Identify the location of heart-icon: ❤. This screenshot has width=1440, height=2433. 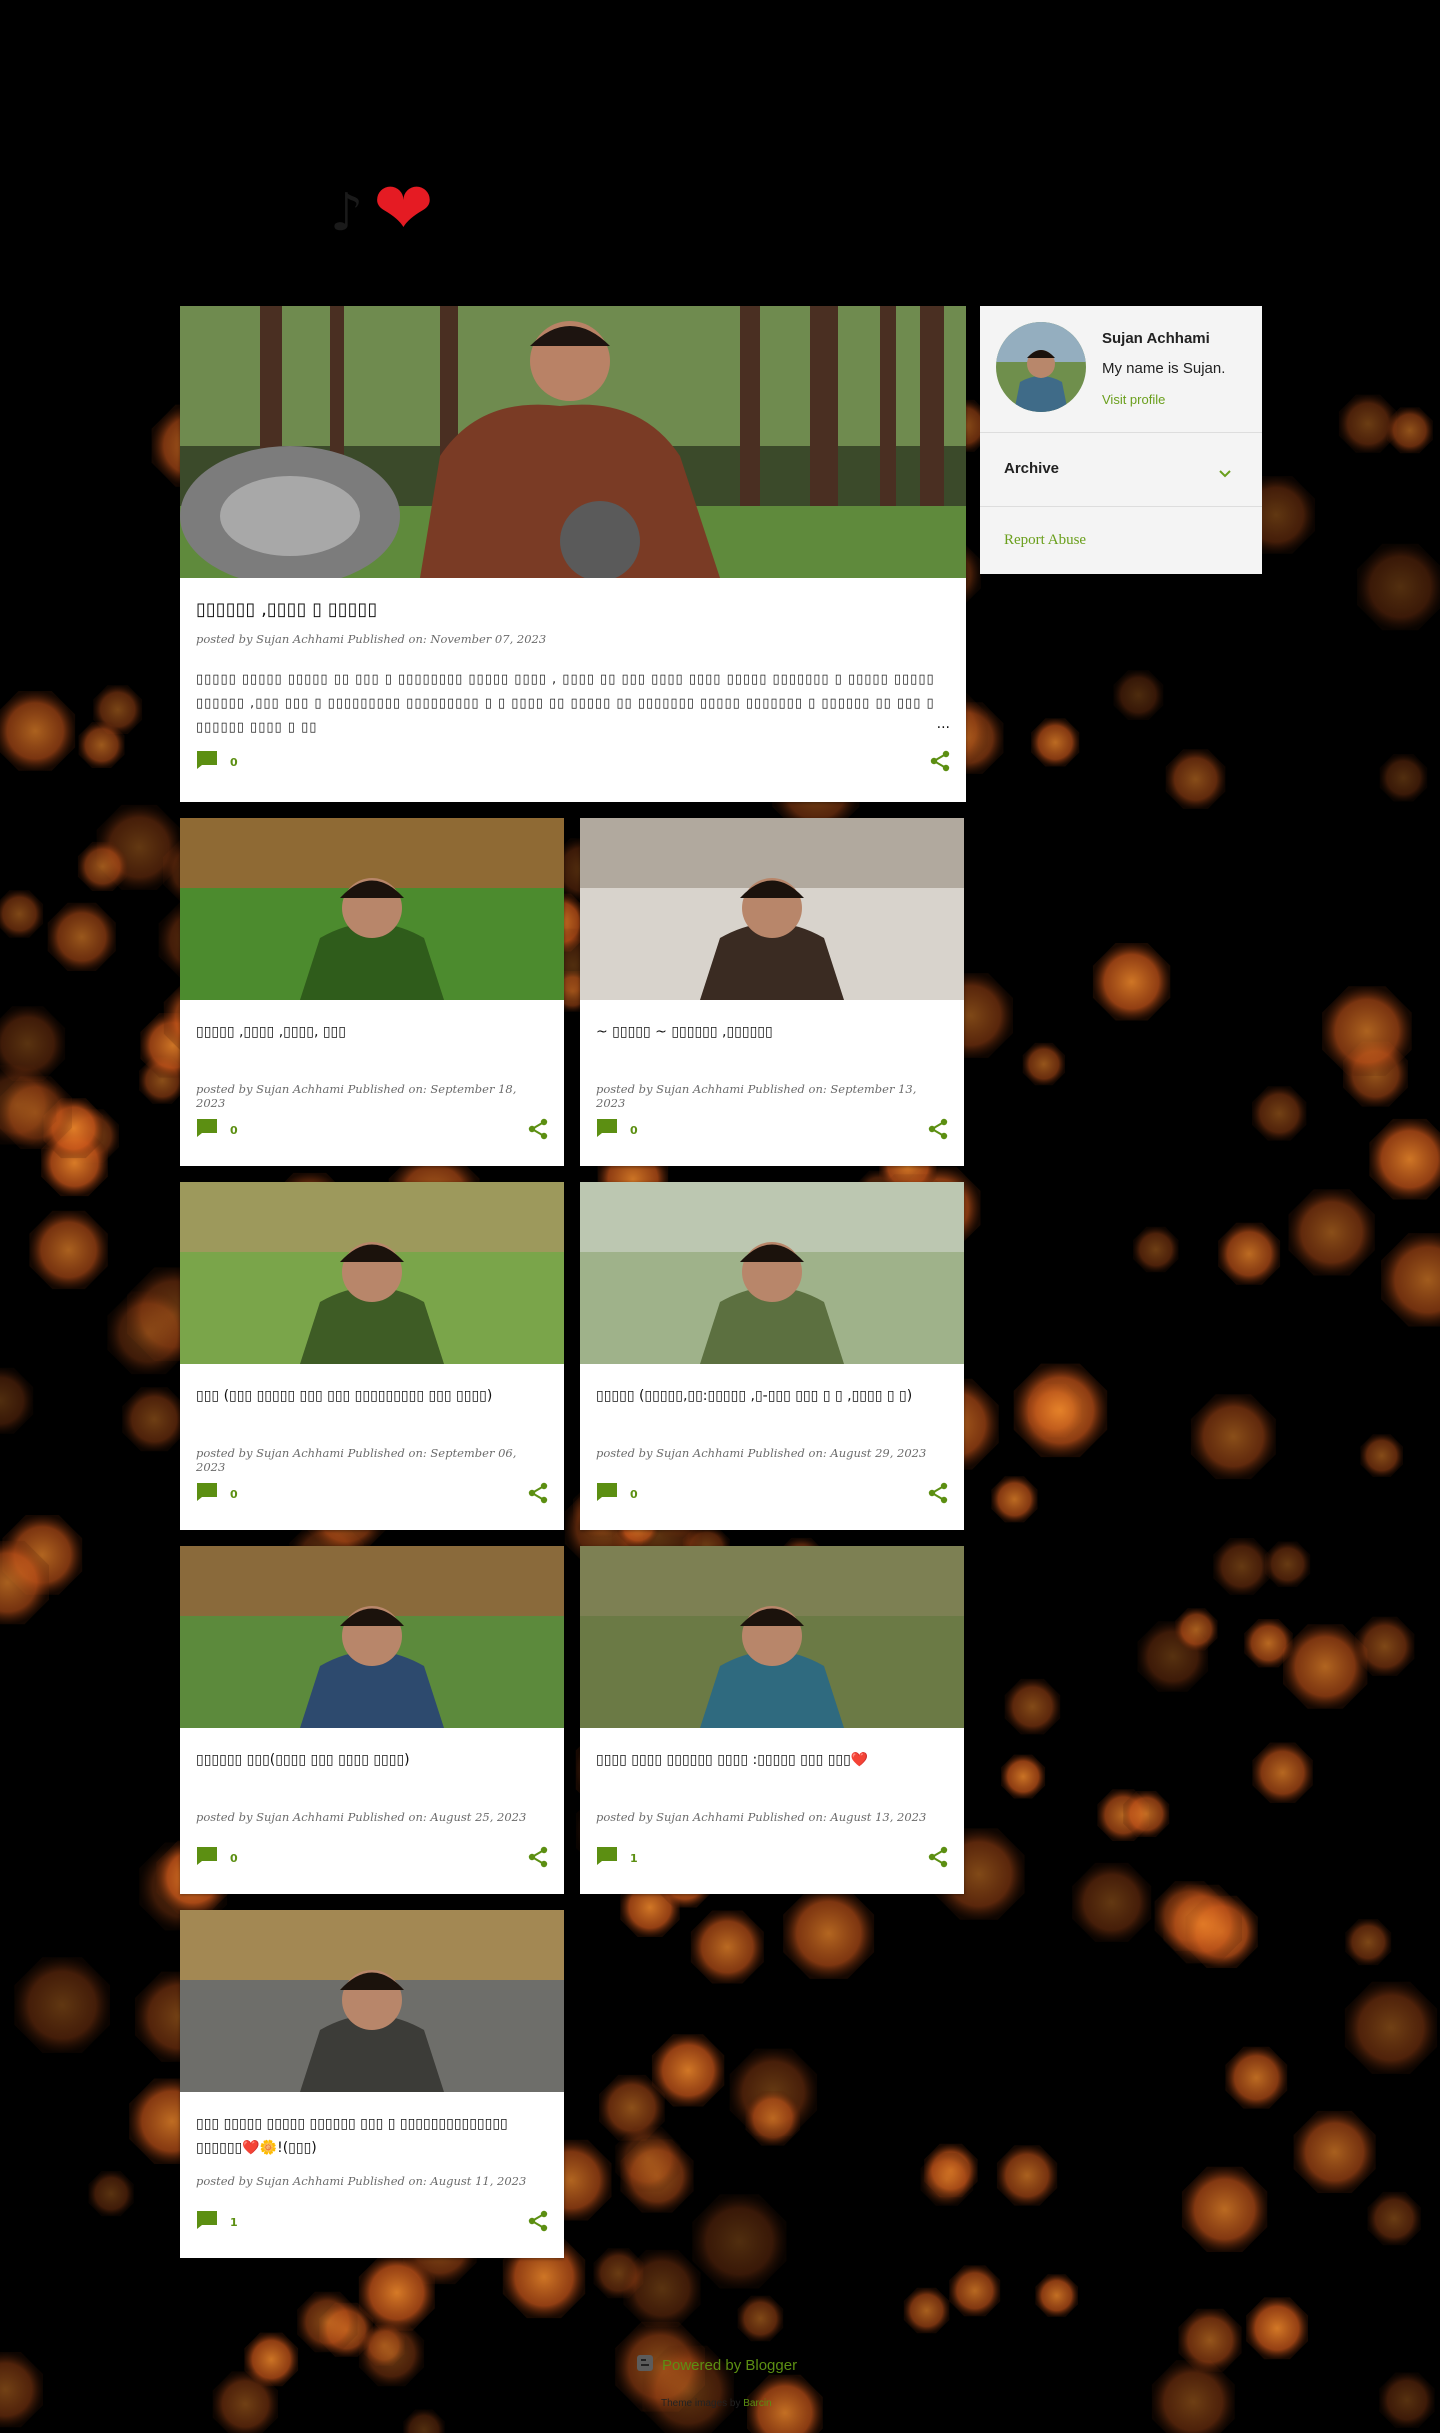
(403, 208).